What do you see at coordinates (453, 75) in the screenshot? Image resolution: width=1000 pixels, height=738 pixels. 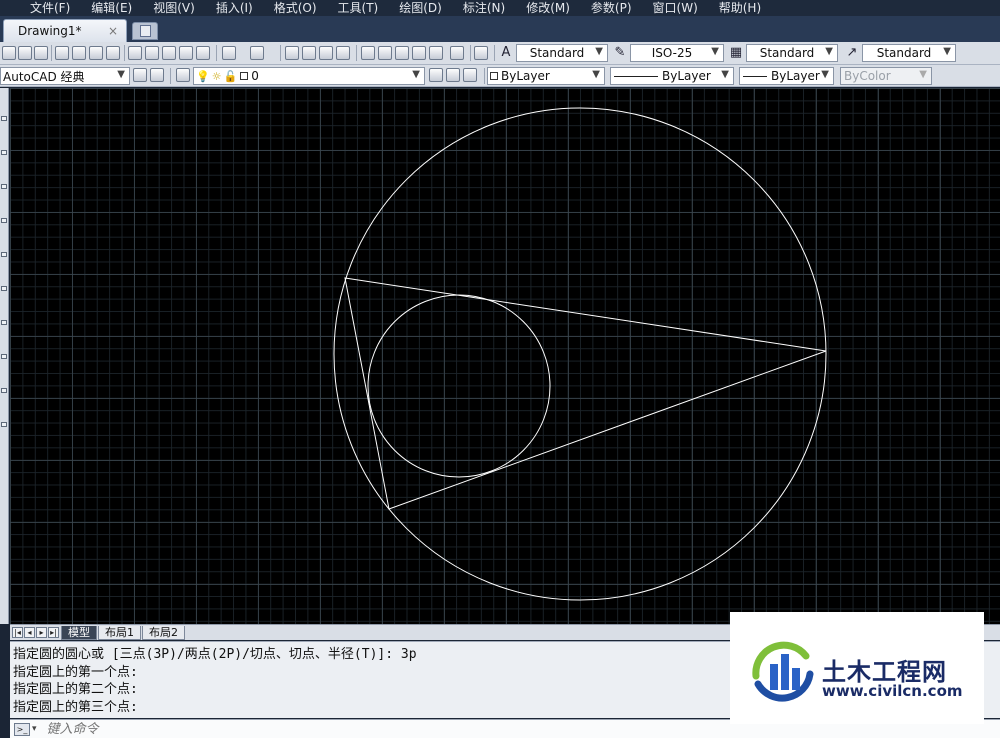 I see `layer-previous-icon` at bounding box center [453, 75].